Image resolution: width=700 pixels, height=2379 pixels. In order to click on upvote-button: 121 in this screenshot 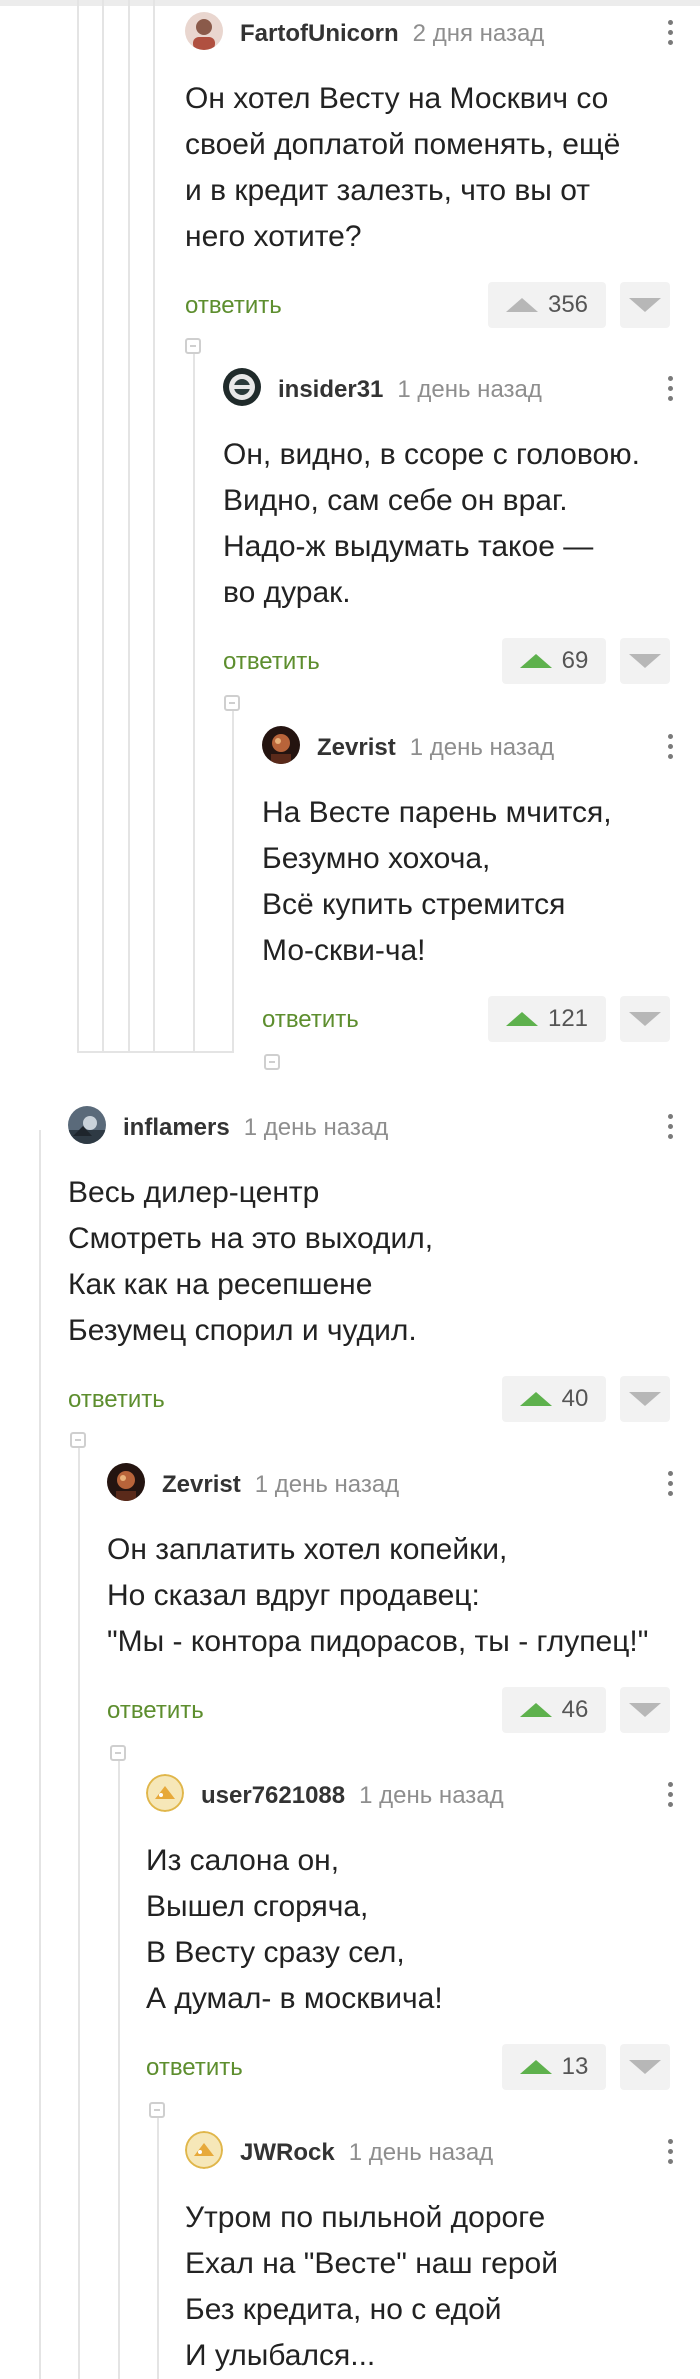, I will do `click(547, 1019)`.